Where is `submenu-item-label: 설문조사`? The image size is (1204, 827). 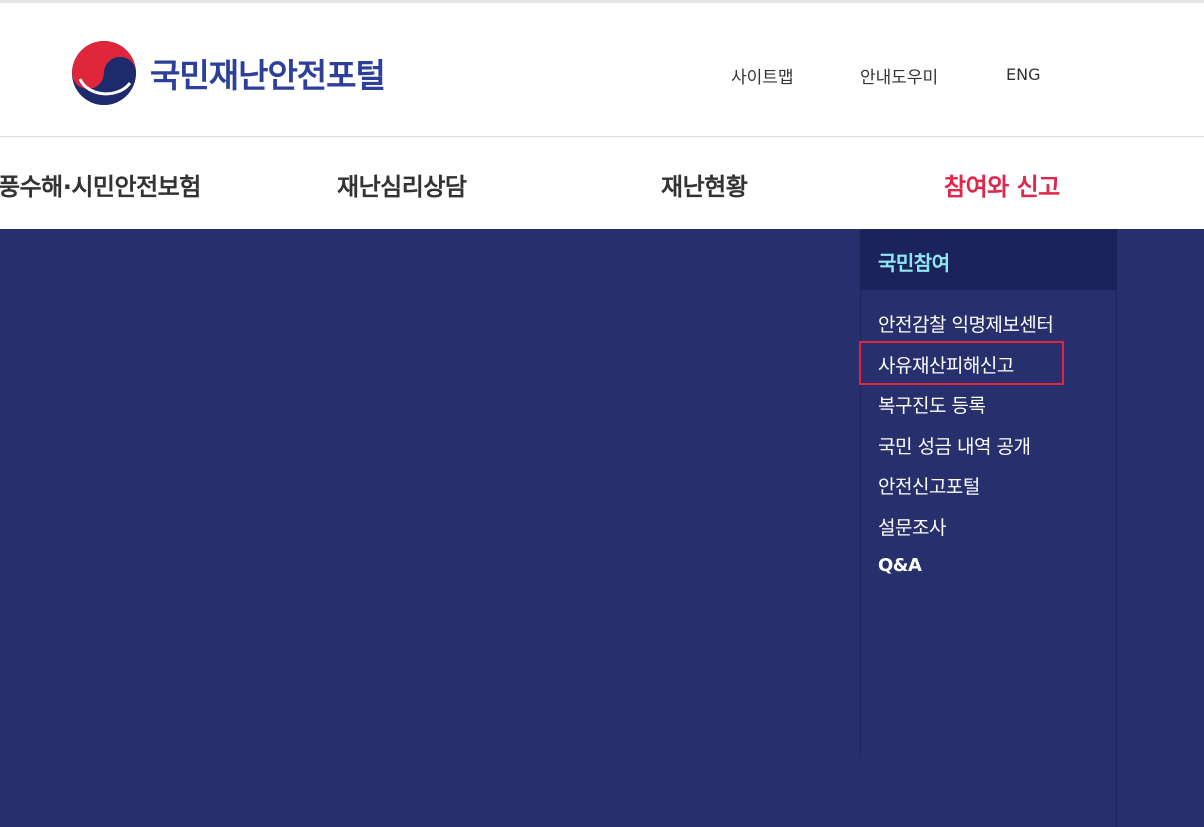 submenu-item-label: 설문조사 is located at coordinates (912, 527).